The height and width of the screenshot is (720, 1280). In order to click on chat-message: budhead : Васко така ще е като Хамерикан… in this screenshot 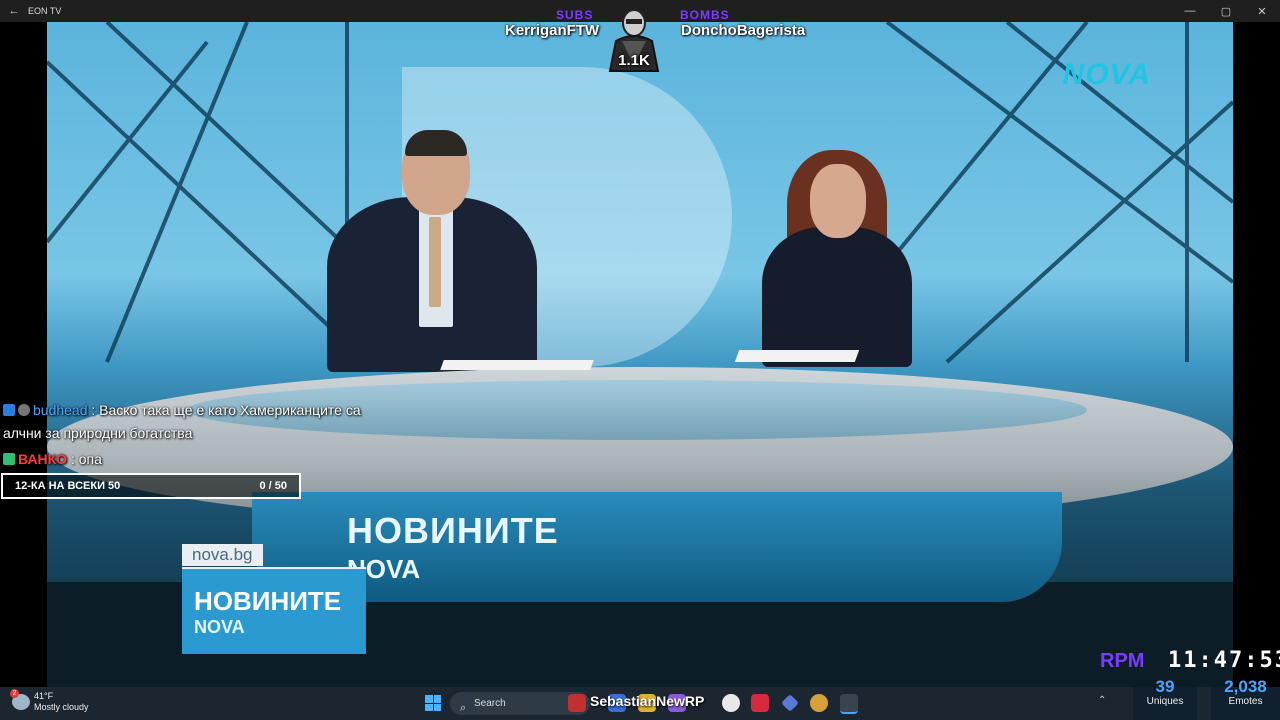, I will do `click(182, 410)`.